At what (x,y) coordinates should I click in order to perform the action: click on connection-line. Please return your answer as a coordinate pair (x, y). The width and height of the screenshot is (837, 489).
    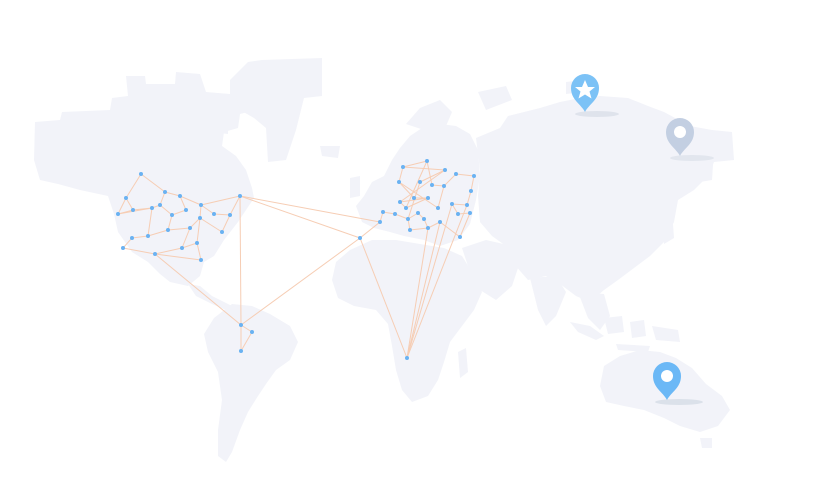
    Looking at the image, I should click on (300, 217).